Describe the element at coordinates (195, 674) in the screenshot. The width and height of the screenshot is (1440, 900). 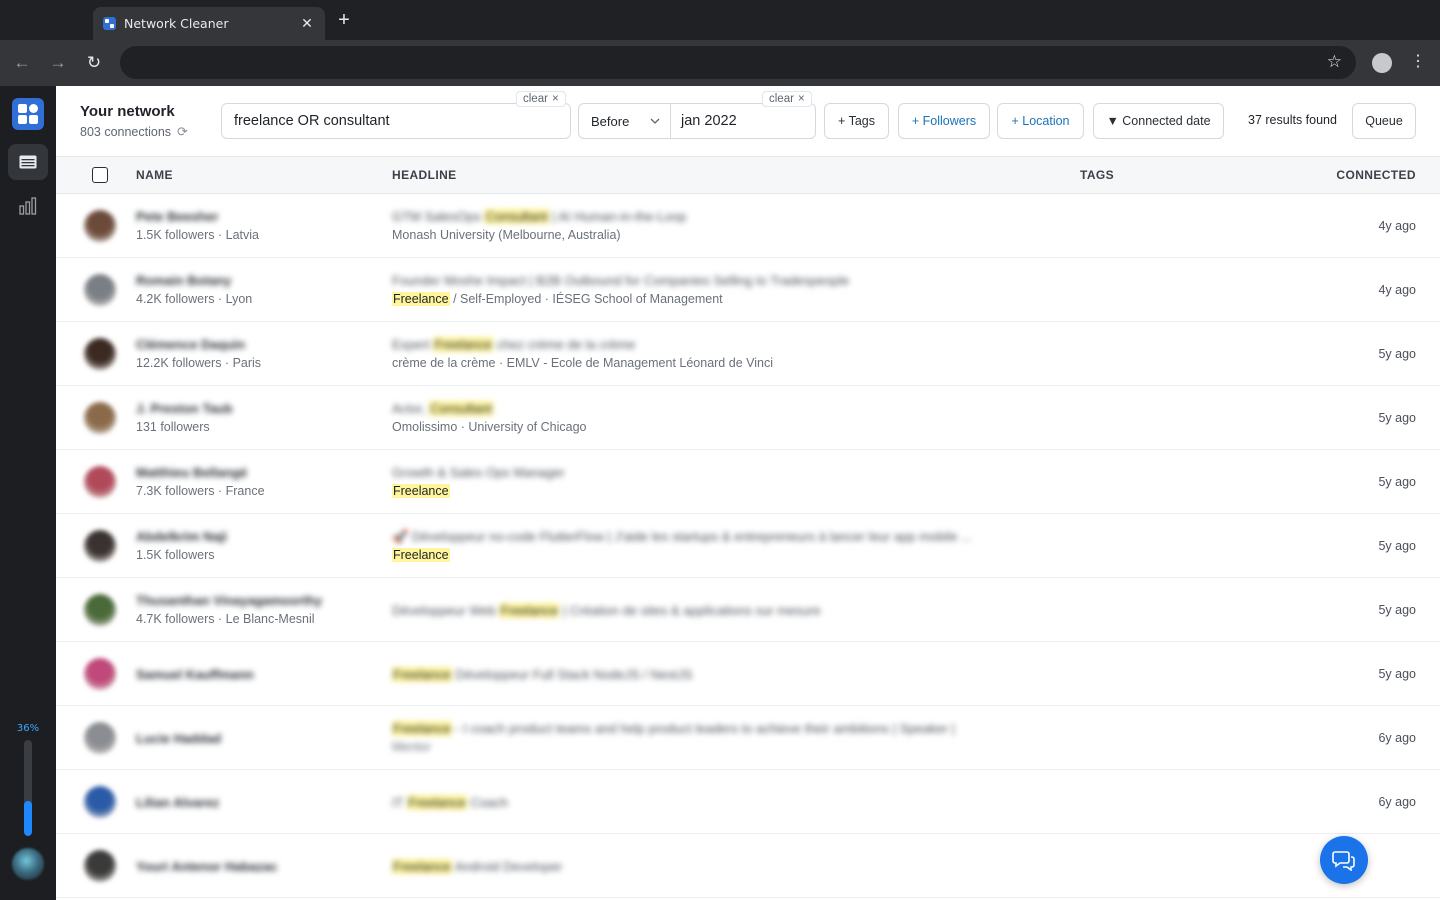
I see `contact-name: Samuel Kauffmann` at that location.